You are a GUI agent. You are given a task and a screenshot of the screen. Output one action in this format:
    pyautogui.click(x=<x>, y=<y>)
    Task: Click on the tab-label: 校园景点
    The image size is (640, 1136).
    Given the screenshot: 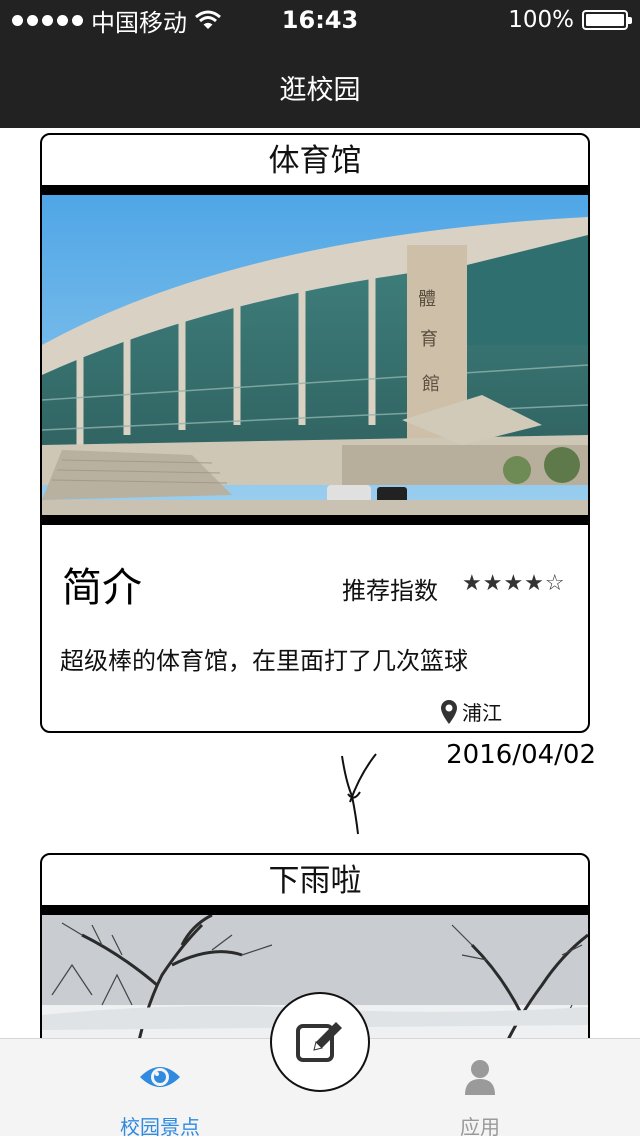 What is the action you would take?
    pyautogui.click(x=160, y=1125)
    